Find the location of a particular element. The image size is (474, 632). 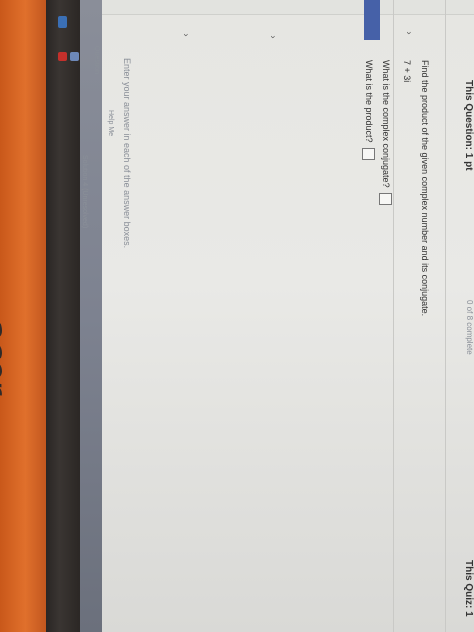

top-band is located at coordinates (288, 7).